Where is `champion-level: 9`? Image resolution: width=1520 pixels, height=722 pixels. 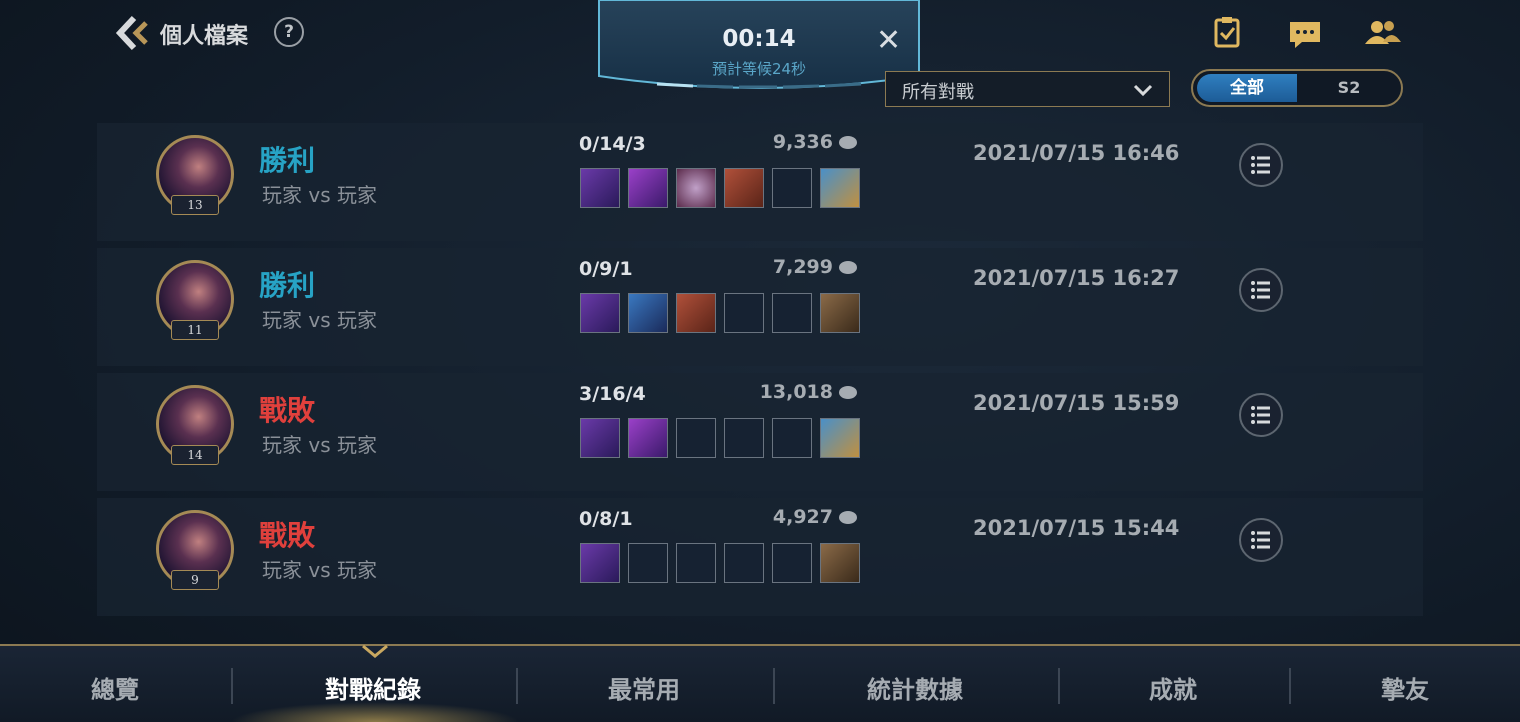 champion-level: 9 is located at coordinates (195, 580).